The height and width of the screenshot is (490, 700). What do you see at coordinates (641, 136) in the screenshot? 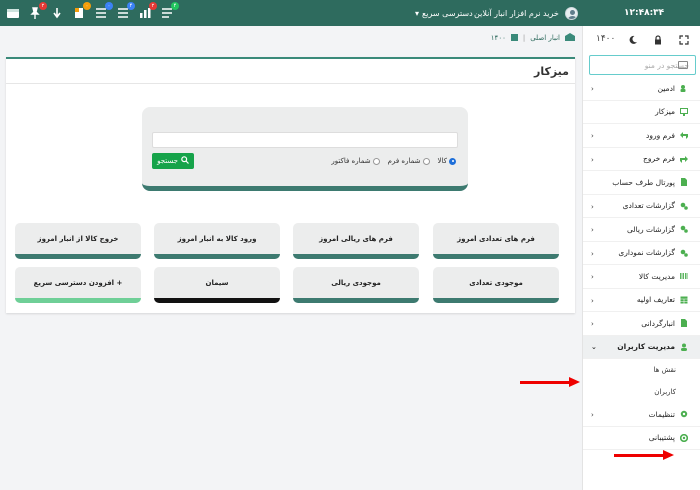
I see `sidebar-item-entry-form: فرم ورود ‹` at bounding box center [641, 136].